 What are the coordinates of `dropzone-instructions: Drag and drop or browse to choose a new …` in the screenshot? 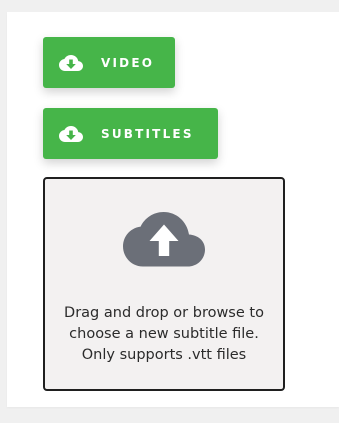 It's located at (164, 334).